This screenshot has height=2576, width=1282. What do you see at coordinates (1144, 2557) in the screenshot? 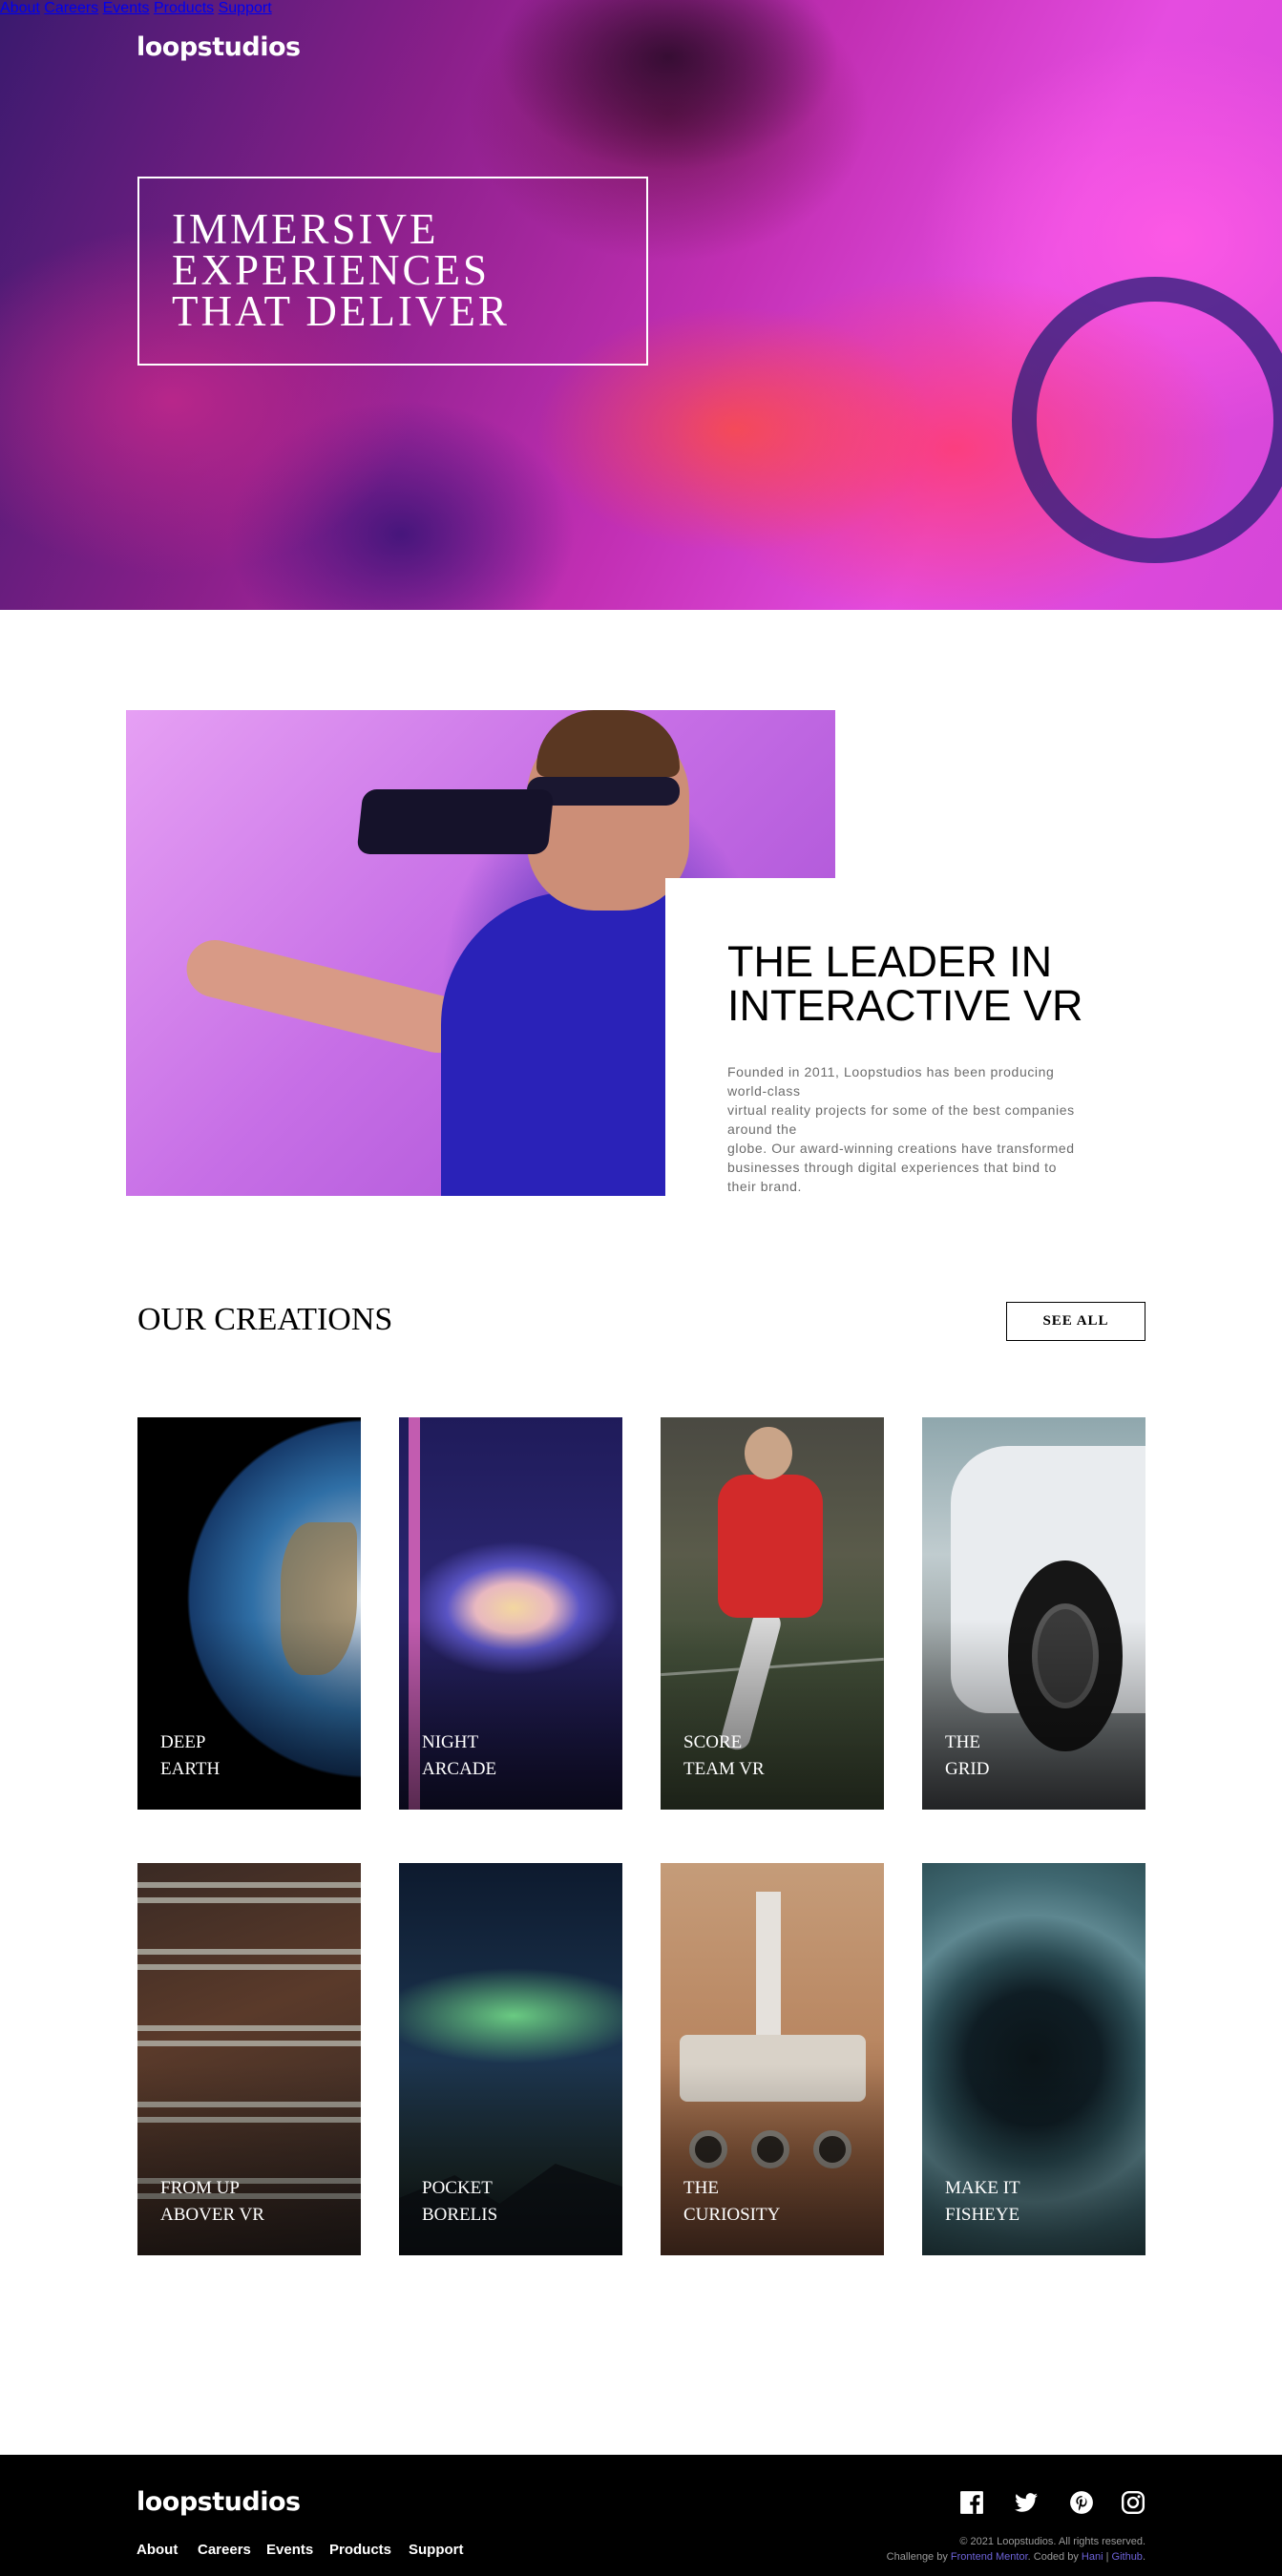
I see `attribution-suffix: .` at bounding box center [1144, 2557].